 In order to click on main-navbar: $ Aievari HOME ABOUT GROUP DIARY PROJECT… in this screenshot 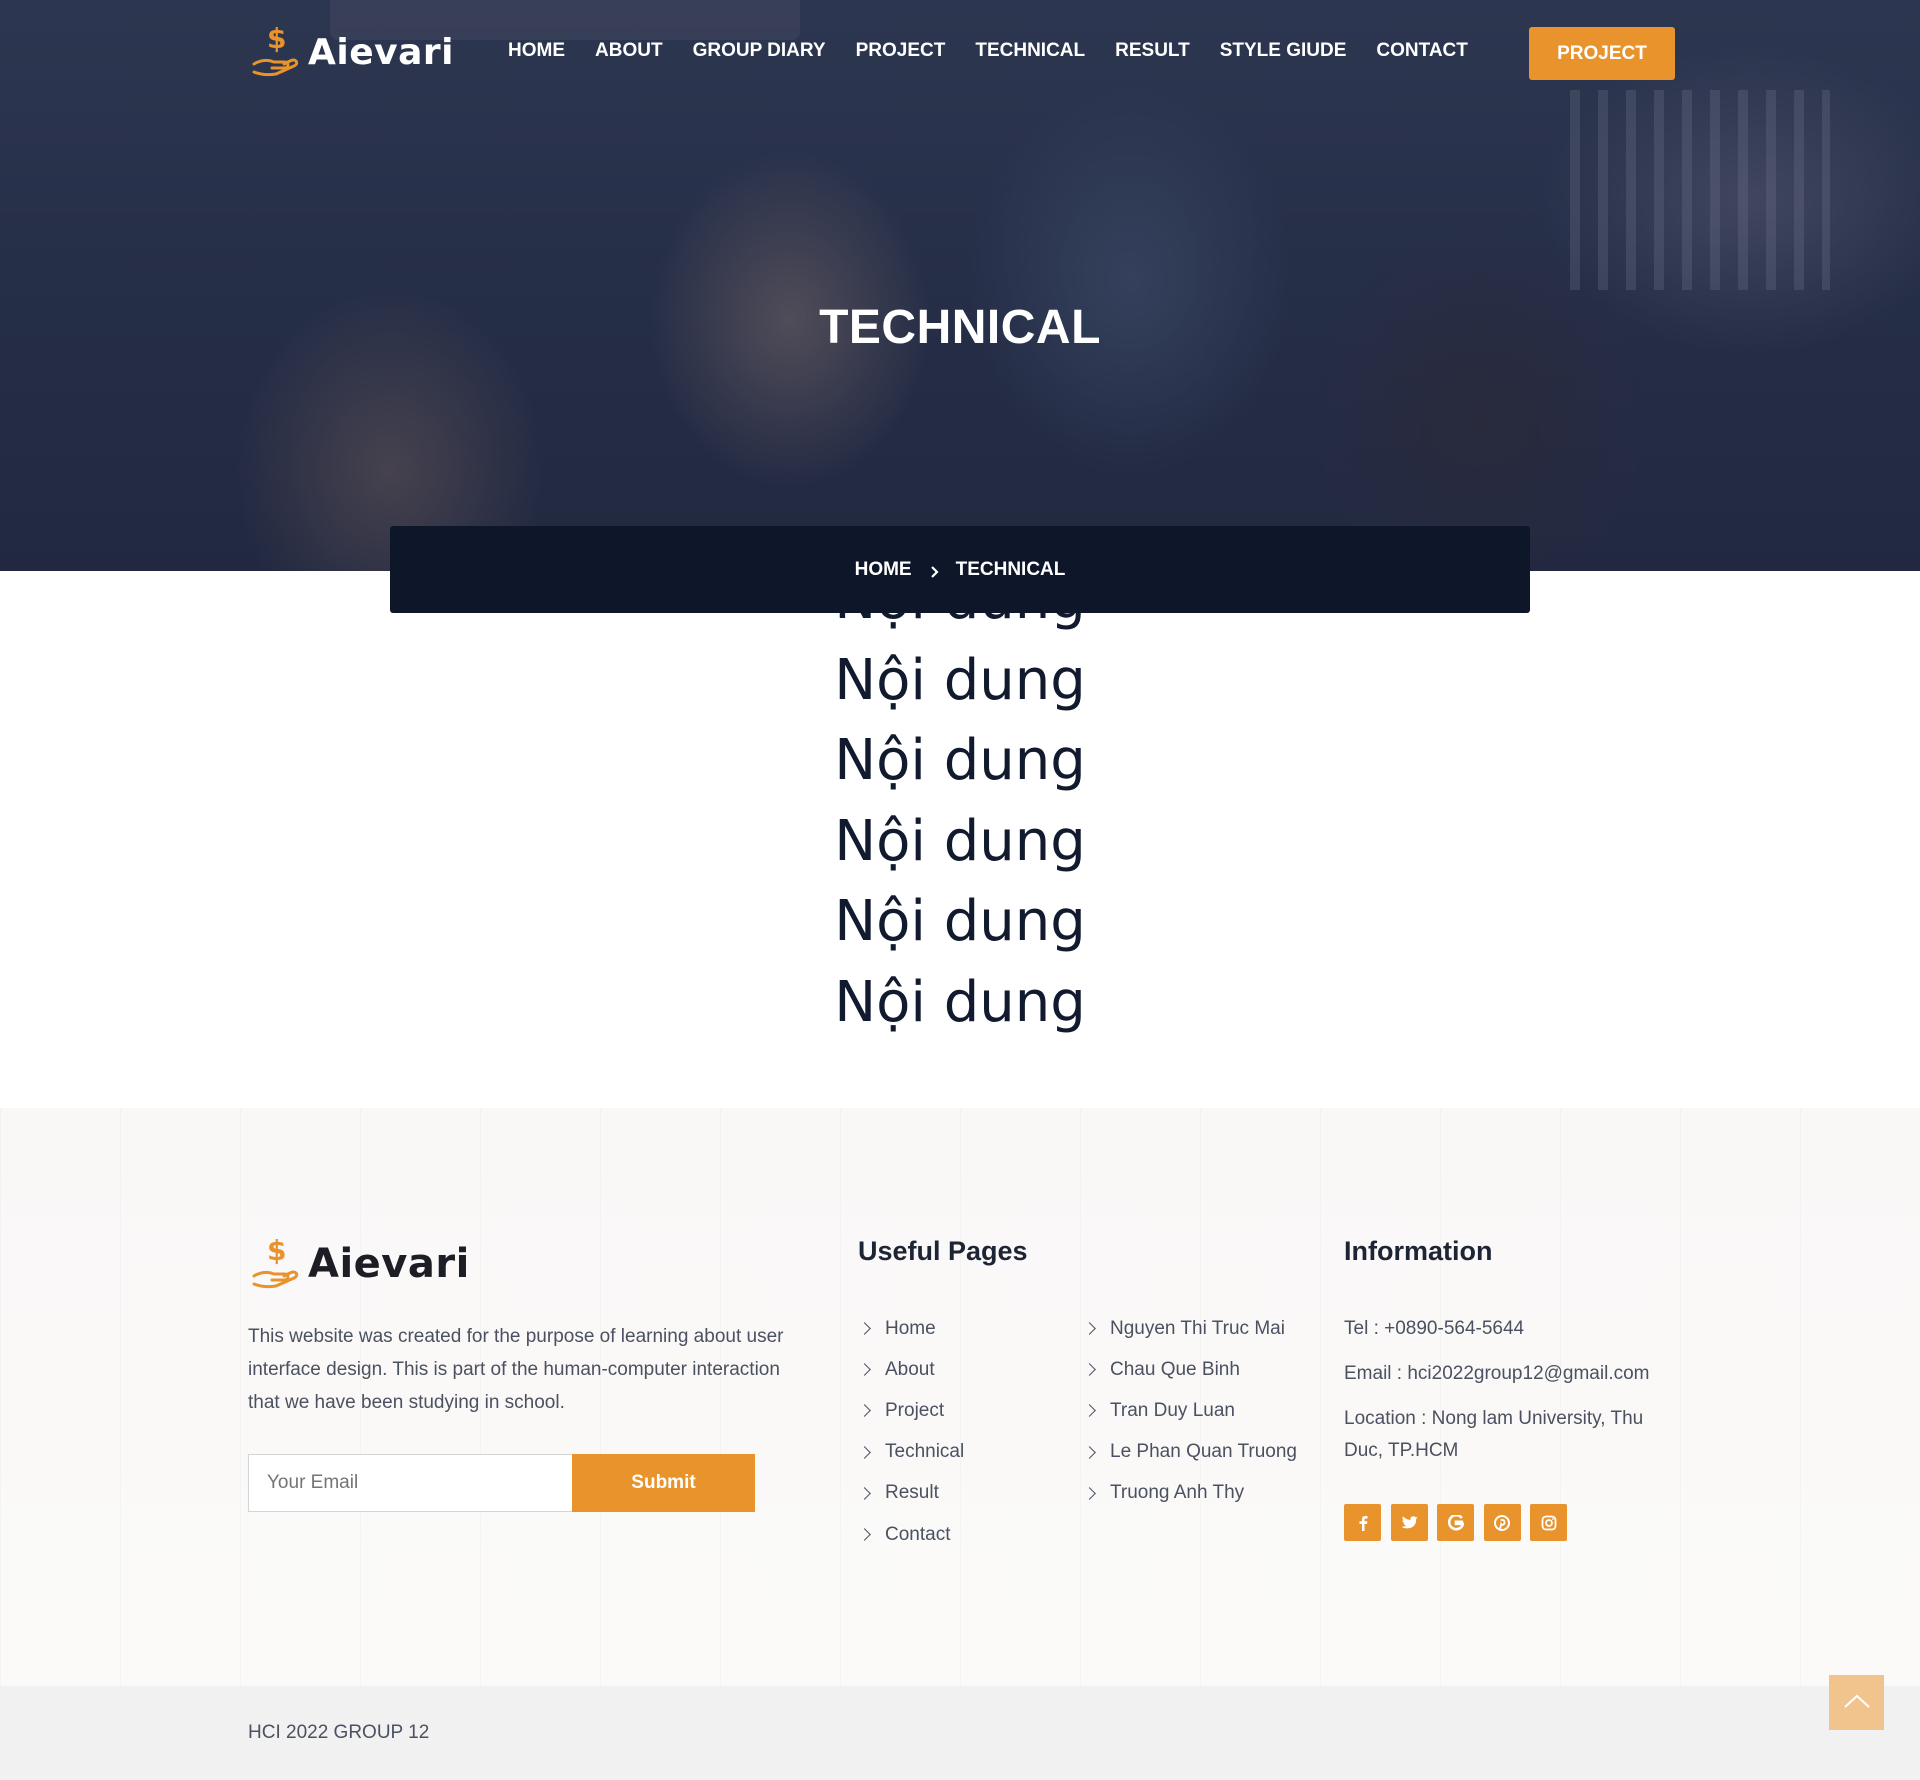, I will do `click(960, 55)`.